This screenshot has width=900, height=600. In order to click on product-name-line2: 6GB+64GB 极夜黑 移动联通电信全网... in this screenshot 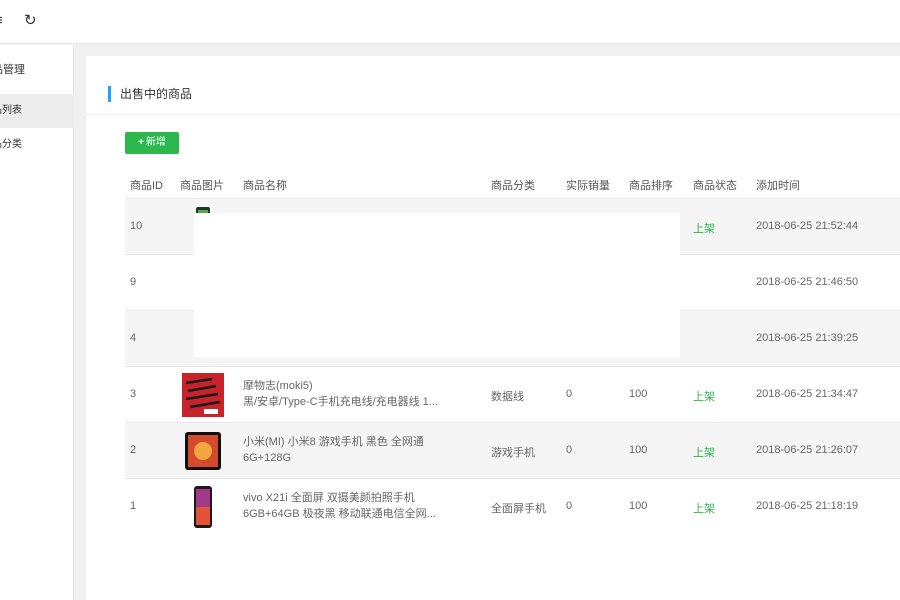, I will do `click(339, 514)`.